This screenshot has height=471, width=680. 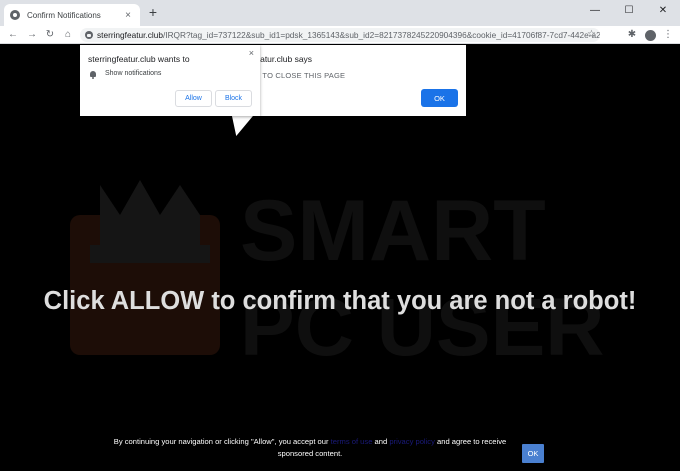 I want to click on url-host: sterringfeatur.club, so click(x=130, y=35).